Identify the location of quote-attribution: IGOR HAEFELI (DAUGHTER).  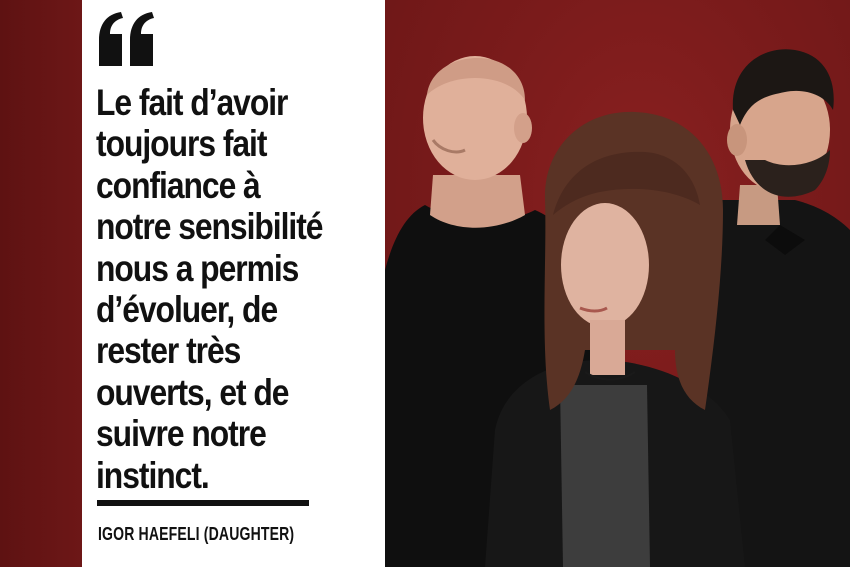
(196, 534).